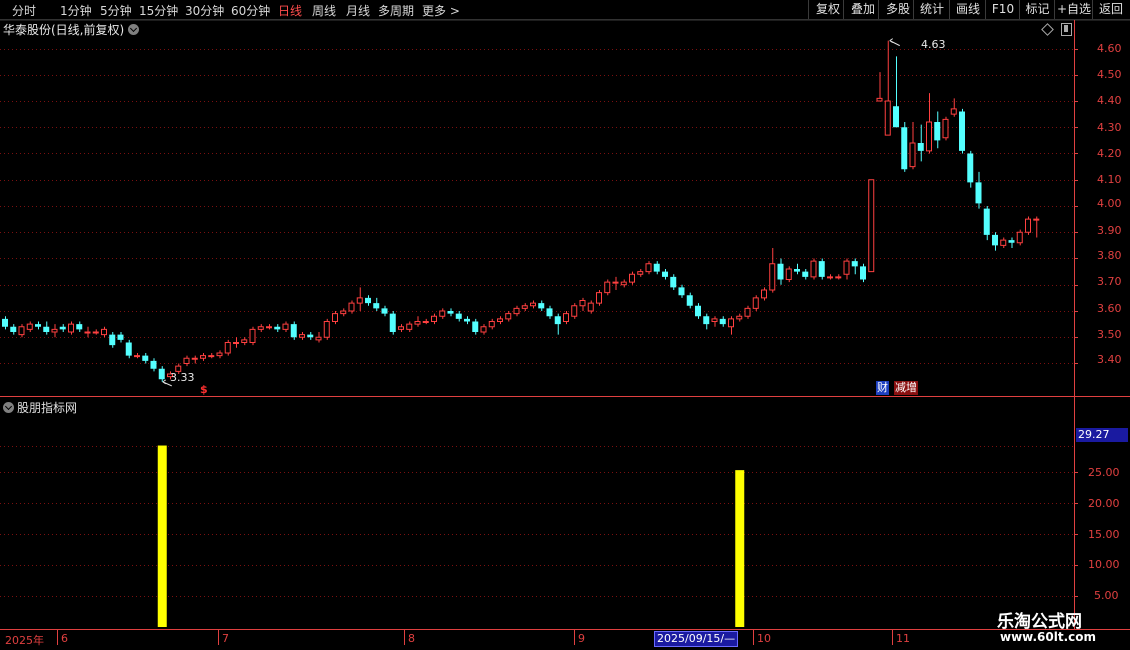  Describe the element at coordinates (581, 638) in the screenshot. I see `month-label: 9` at that location.